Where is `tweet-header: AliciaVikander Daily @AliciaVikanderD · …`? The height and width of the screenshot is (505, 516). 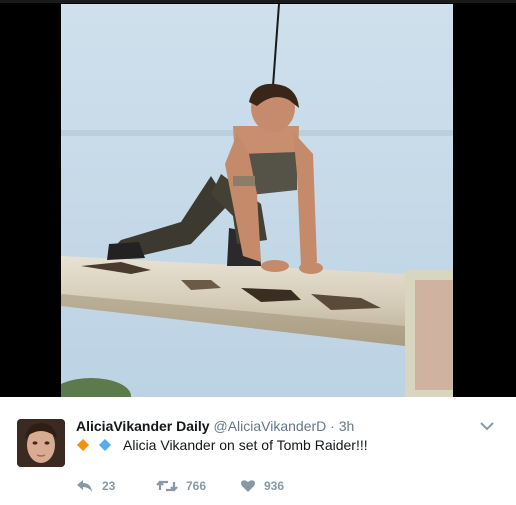
tweet-header: AliciaVikander Daily @AliciaVikanderD · … is located at coordinates (215, 426).